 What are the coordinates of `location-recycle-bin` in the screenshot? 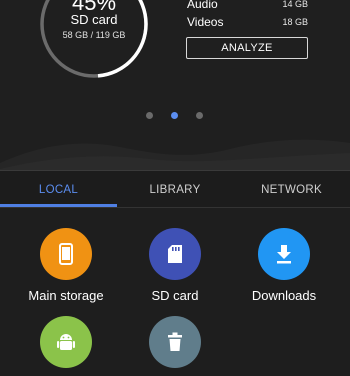 It's located at (175, 346).